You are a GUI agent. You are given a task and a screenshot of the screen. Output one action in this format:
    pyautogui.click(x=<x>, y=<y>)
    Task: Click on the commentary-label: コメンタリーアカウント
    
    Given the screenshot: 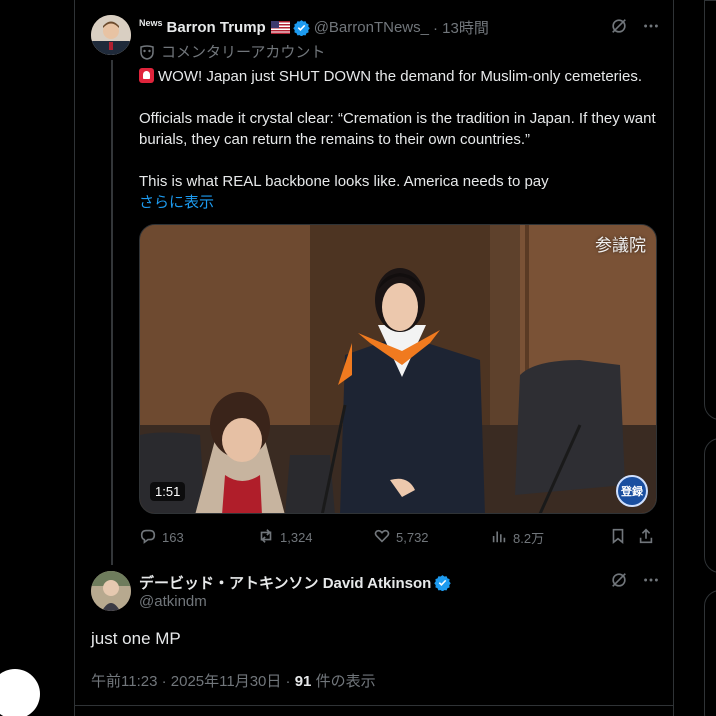 What is the action you would take?
    pyautogui.click(x=232, y=51)
    